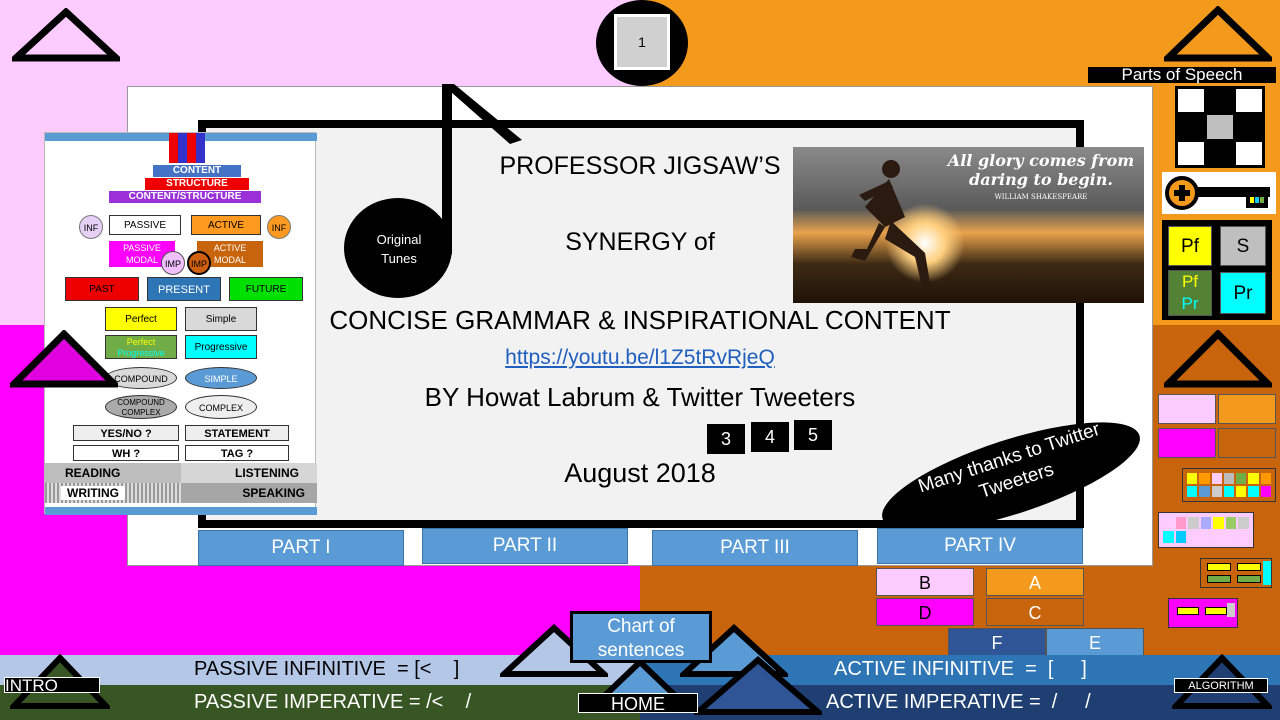 The width and height of the screenshot is (1280, 720). I want to click on chart-imp-left: IMP, so click(173, 263).